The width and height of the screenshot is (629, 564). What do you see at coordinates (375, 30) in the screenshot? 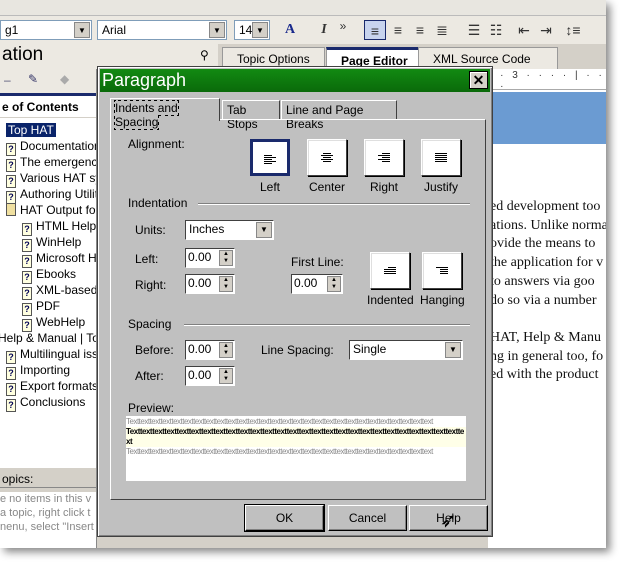
I see `align-left-icon: ≡` at bounding box center [375, 30].